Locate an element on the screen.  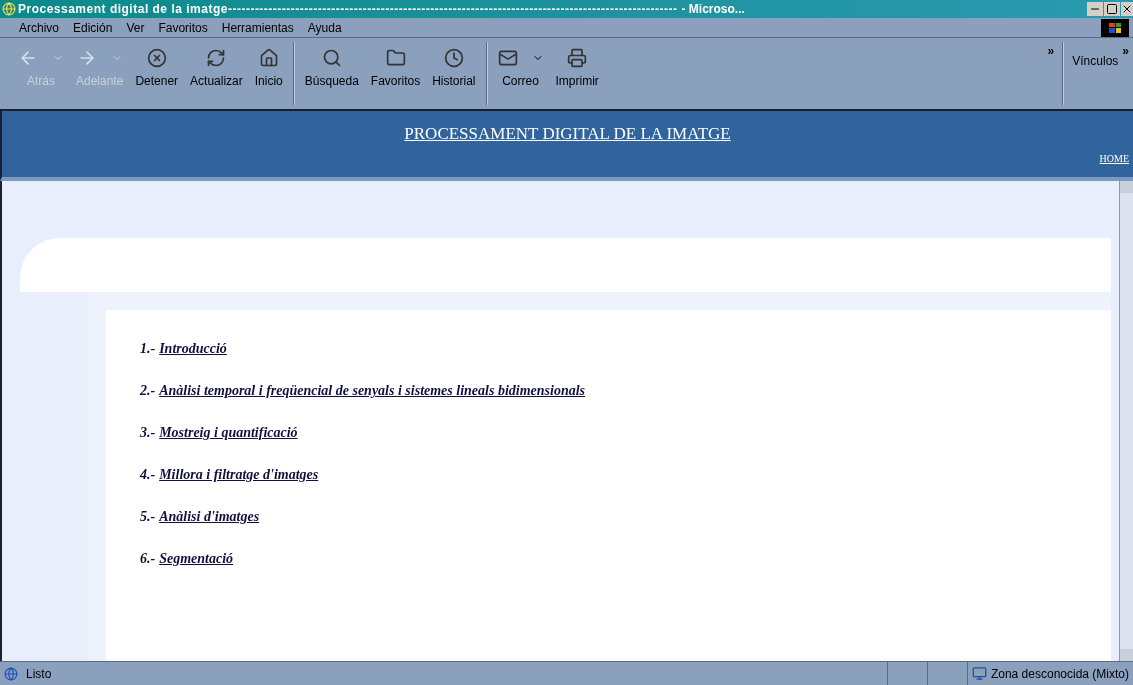
item-number: 6.- is located at coordinates (148, 559).